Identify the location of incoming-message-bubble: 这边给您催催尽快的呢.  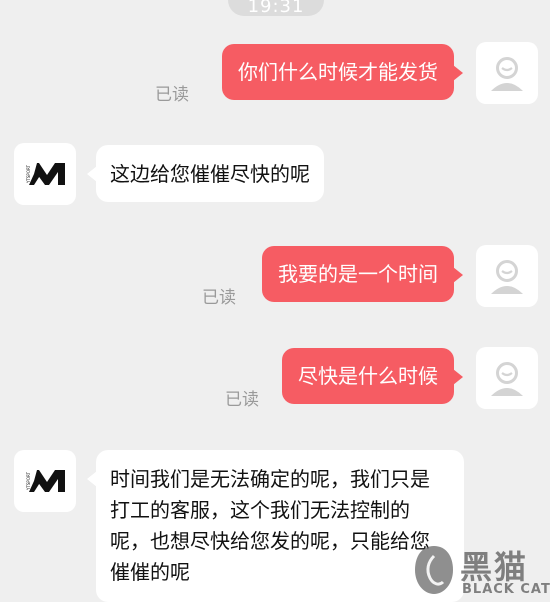
(205, 173).